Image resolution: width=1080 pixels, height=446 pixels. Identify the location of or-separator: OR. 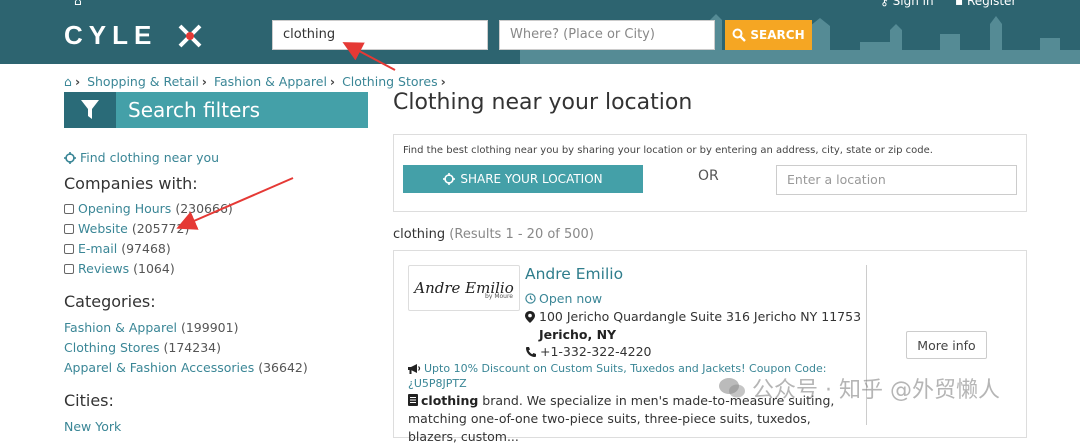
(708, 176).